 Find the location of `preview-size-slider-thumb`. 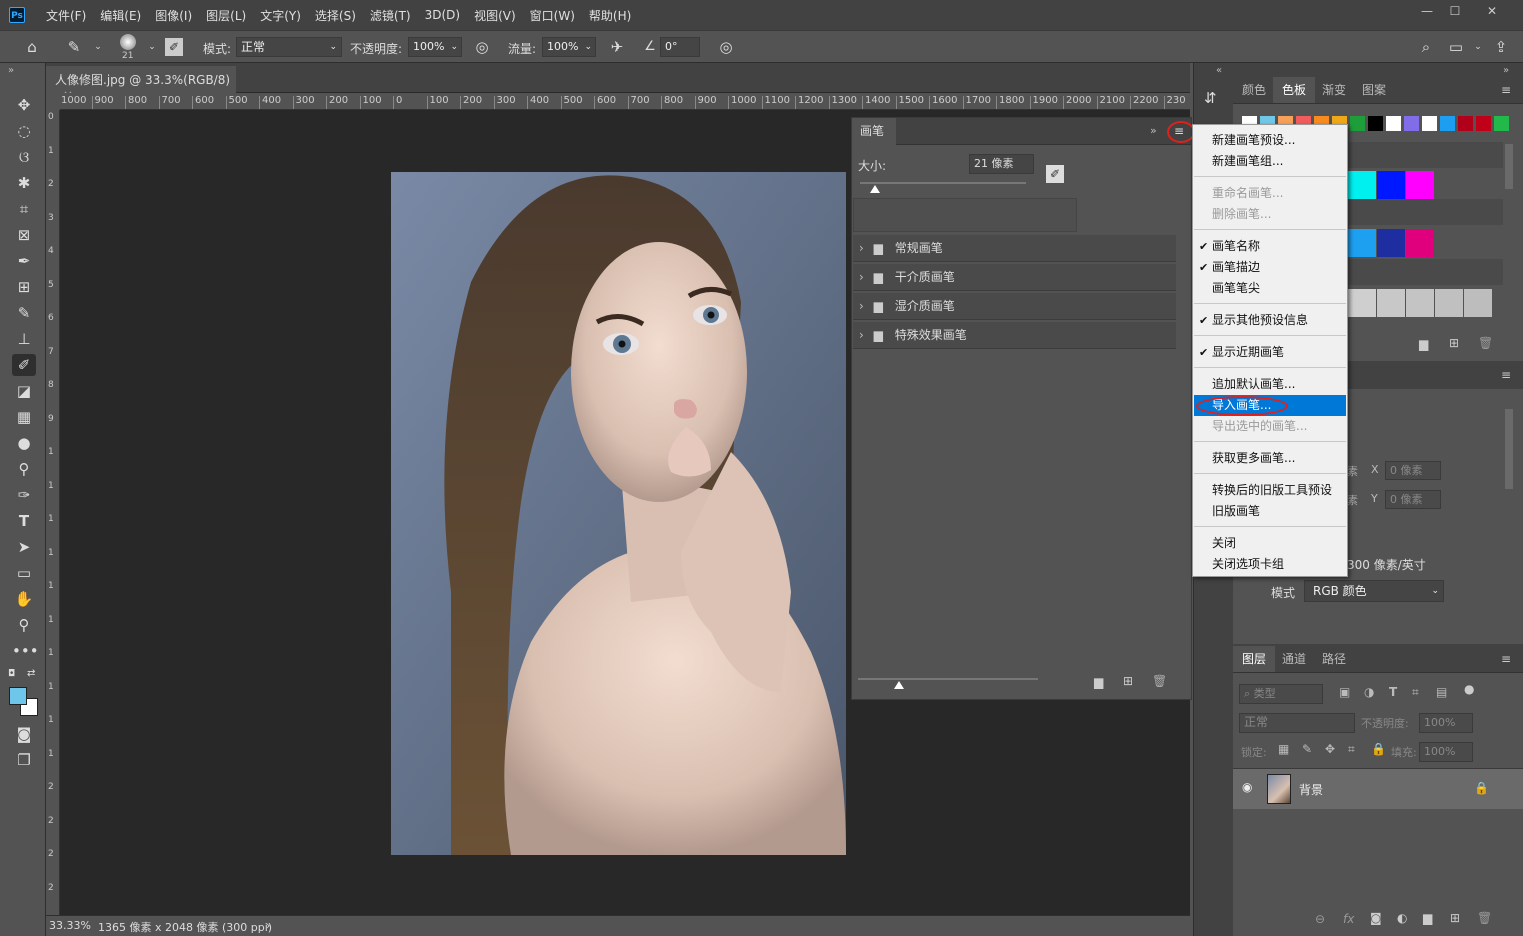

preview-size-slider-thumb is located at coordinates (899, 685).